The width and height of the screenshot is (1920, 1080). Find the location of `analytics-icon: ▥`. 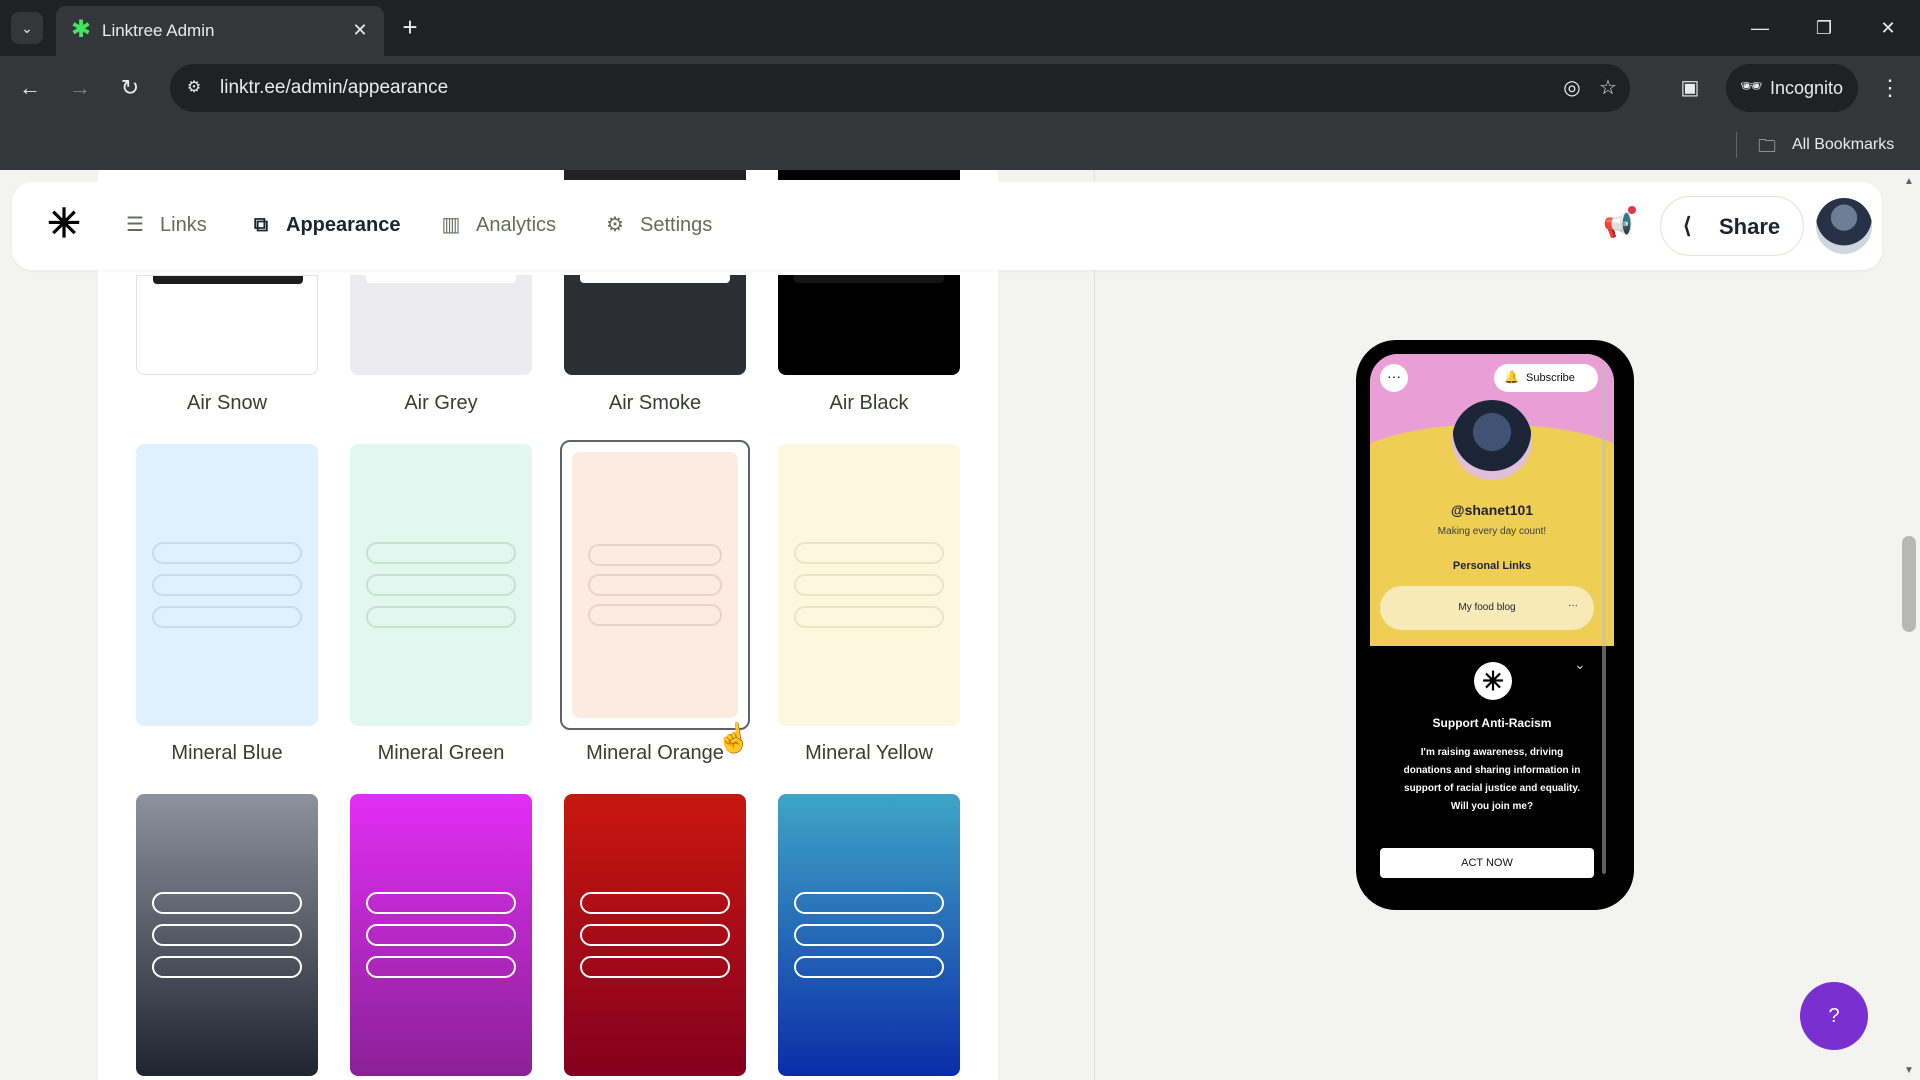

analytics-icon: ▥ is located at coordinates (451, 225).